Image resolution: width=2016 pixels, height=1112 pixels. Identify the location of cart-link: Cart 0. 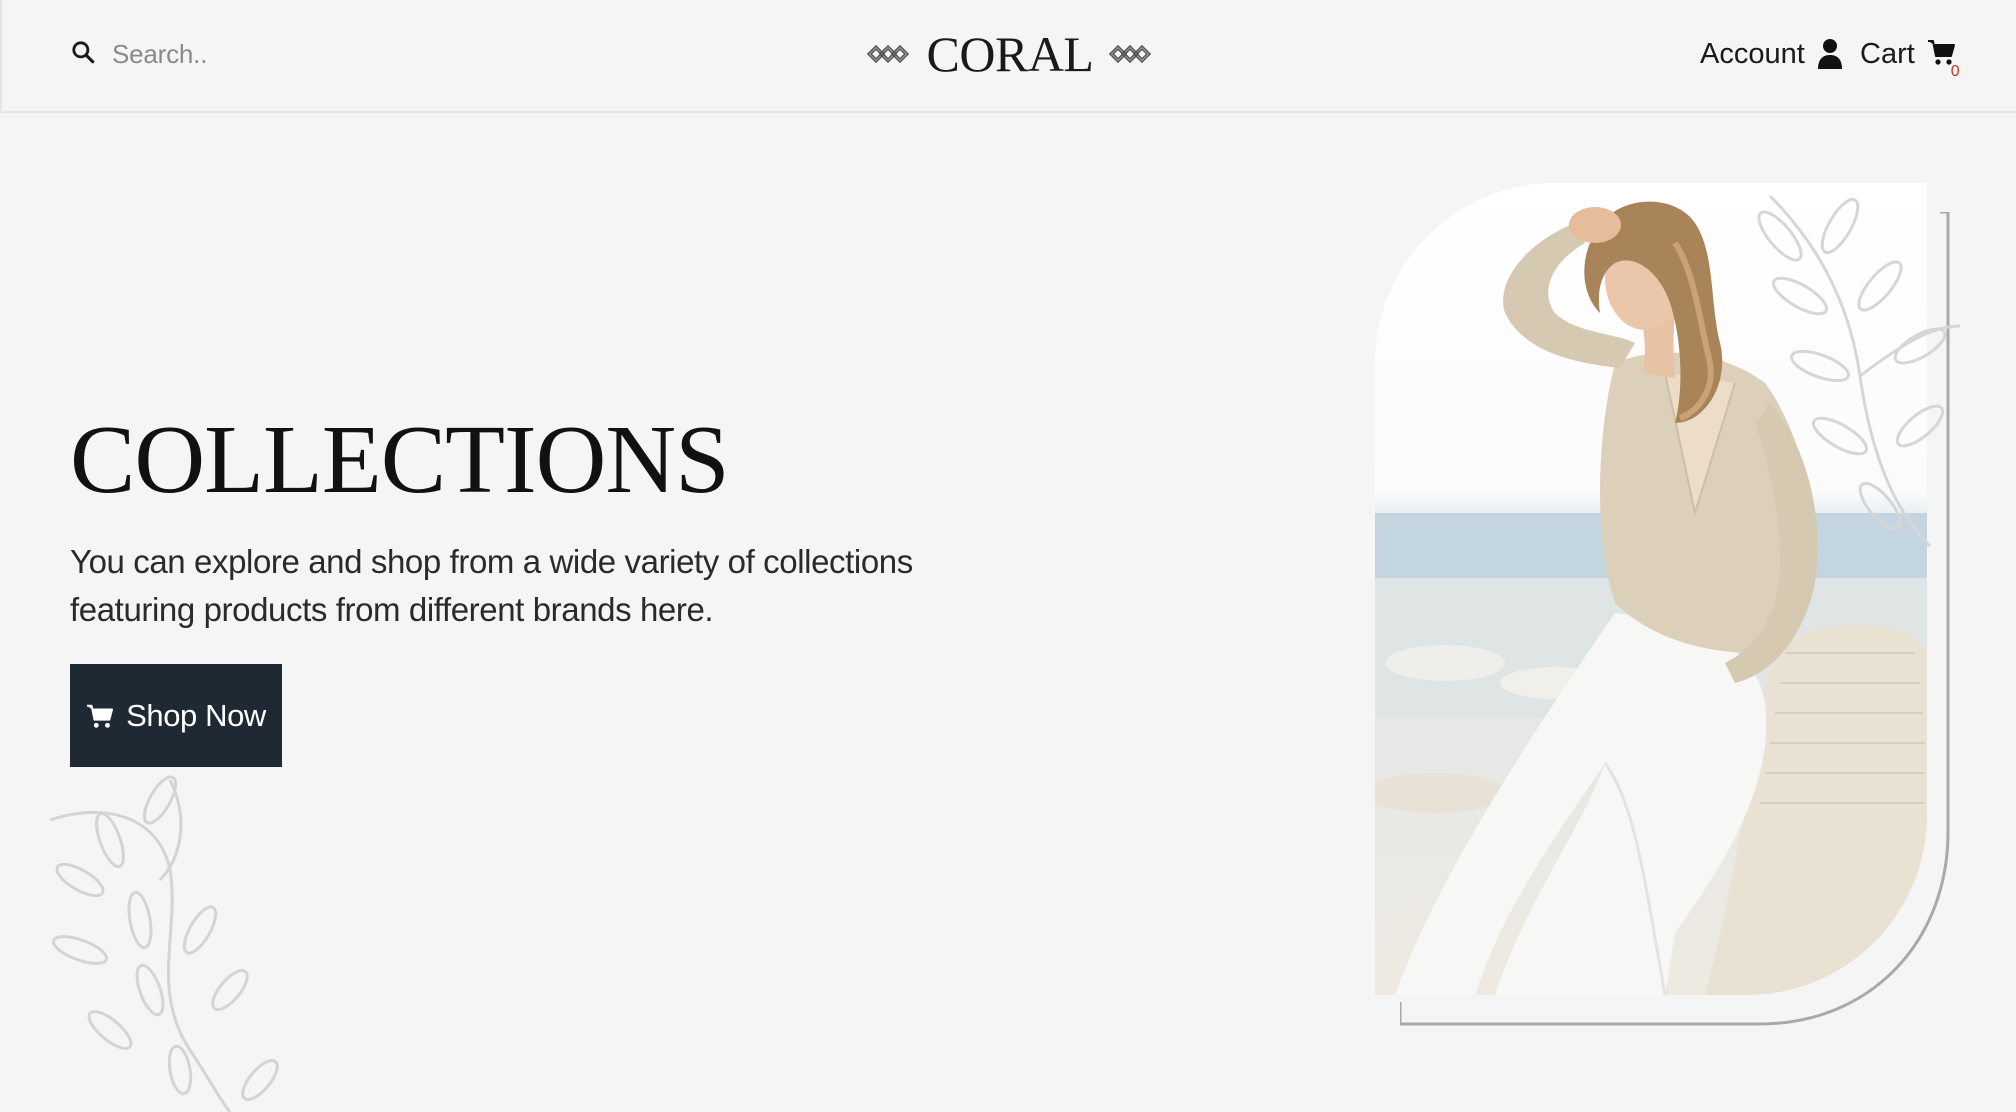
(1910, 55).